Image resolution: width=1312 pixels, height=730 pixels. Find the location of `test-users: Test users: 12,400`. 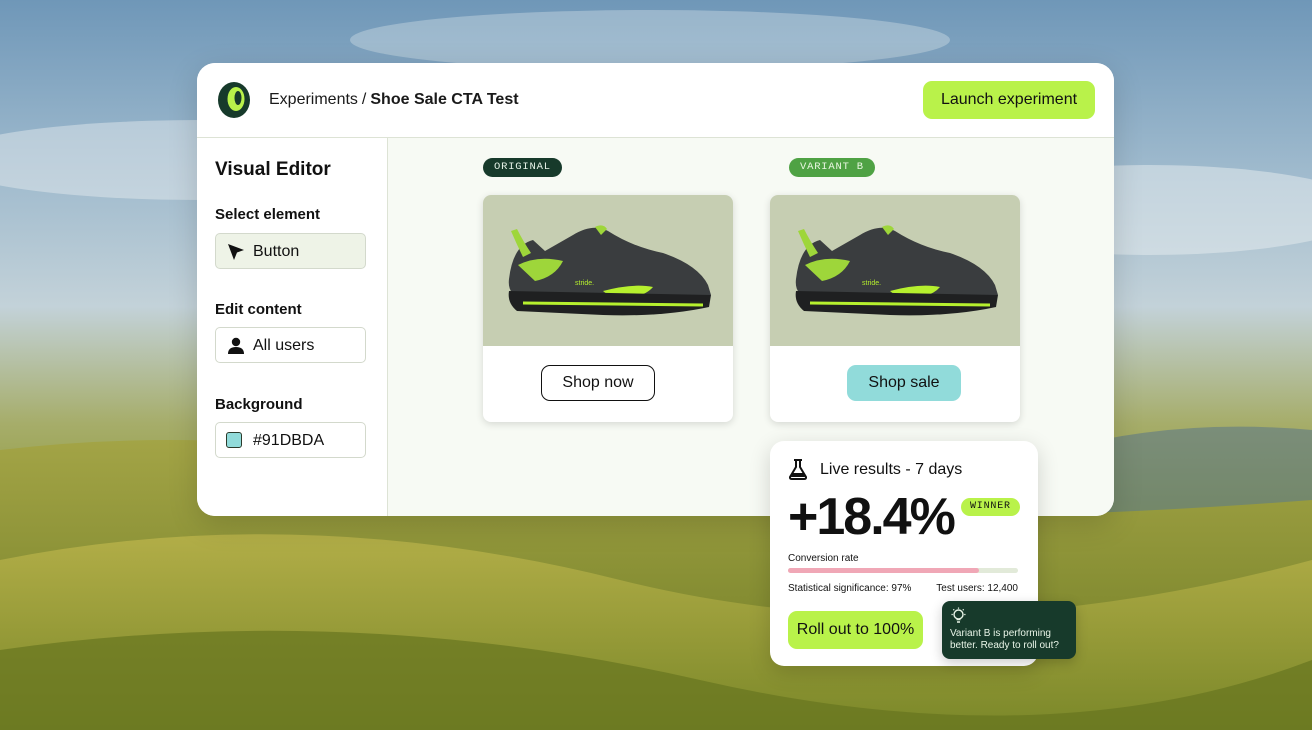

test-users: Test users: 12,400 is located at coordinates (977, 588).